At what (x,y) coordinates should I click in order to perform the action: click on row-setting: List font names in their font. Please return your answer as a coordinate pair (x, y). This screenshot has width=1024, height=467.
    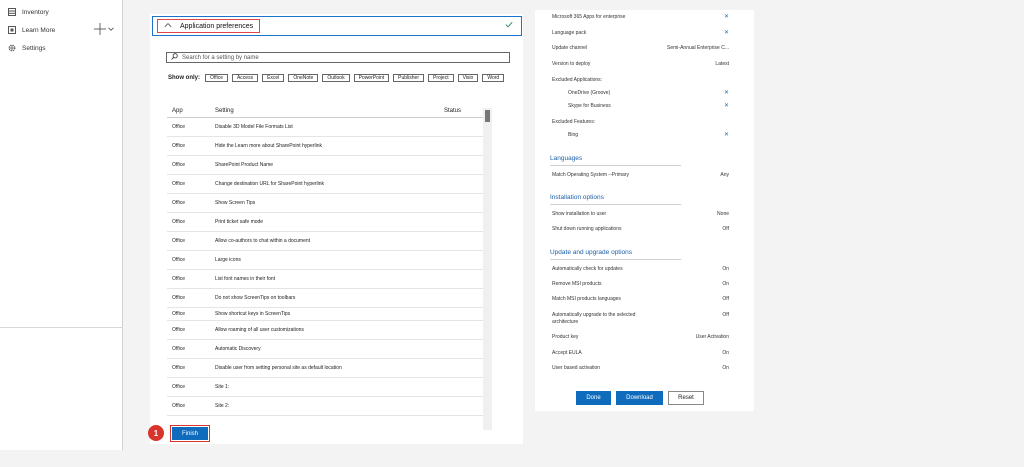
    Looking at the image, I should click on (245, 279).